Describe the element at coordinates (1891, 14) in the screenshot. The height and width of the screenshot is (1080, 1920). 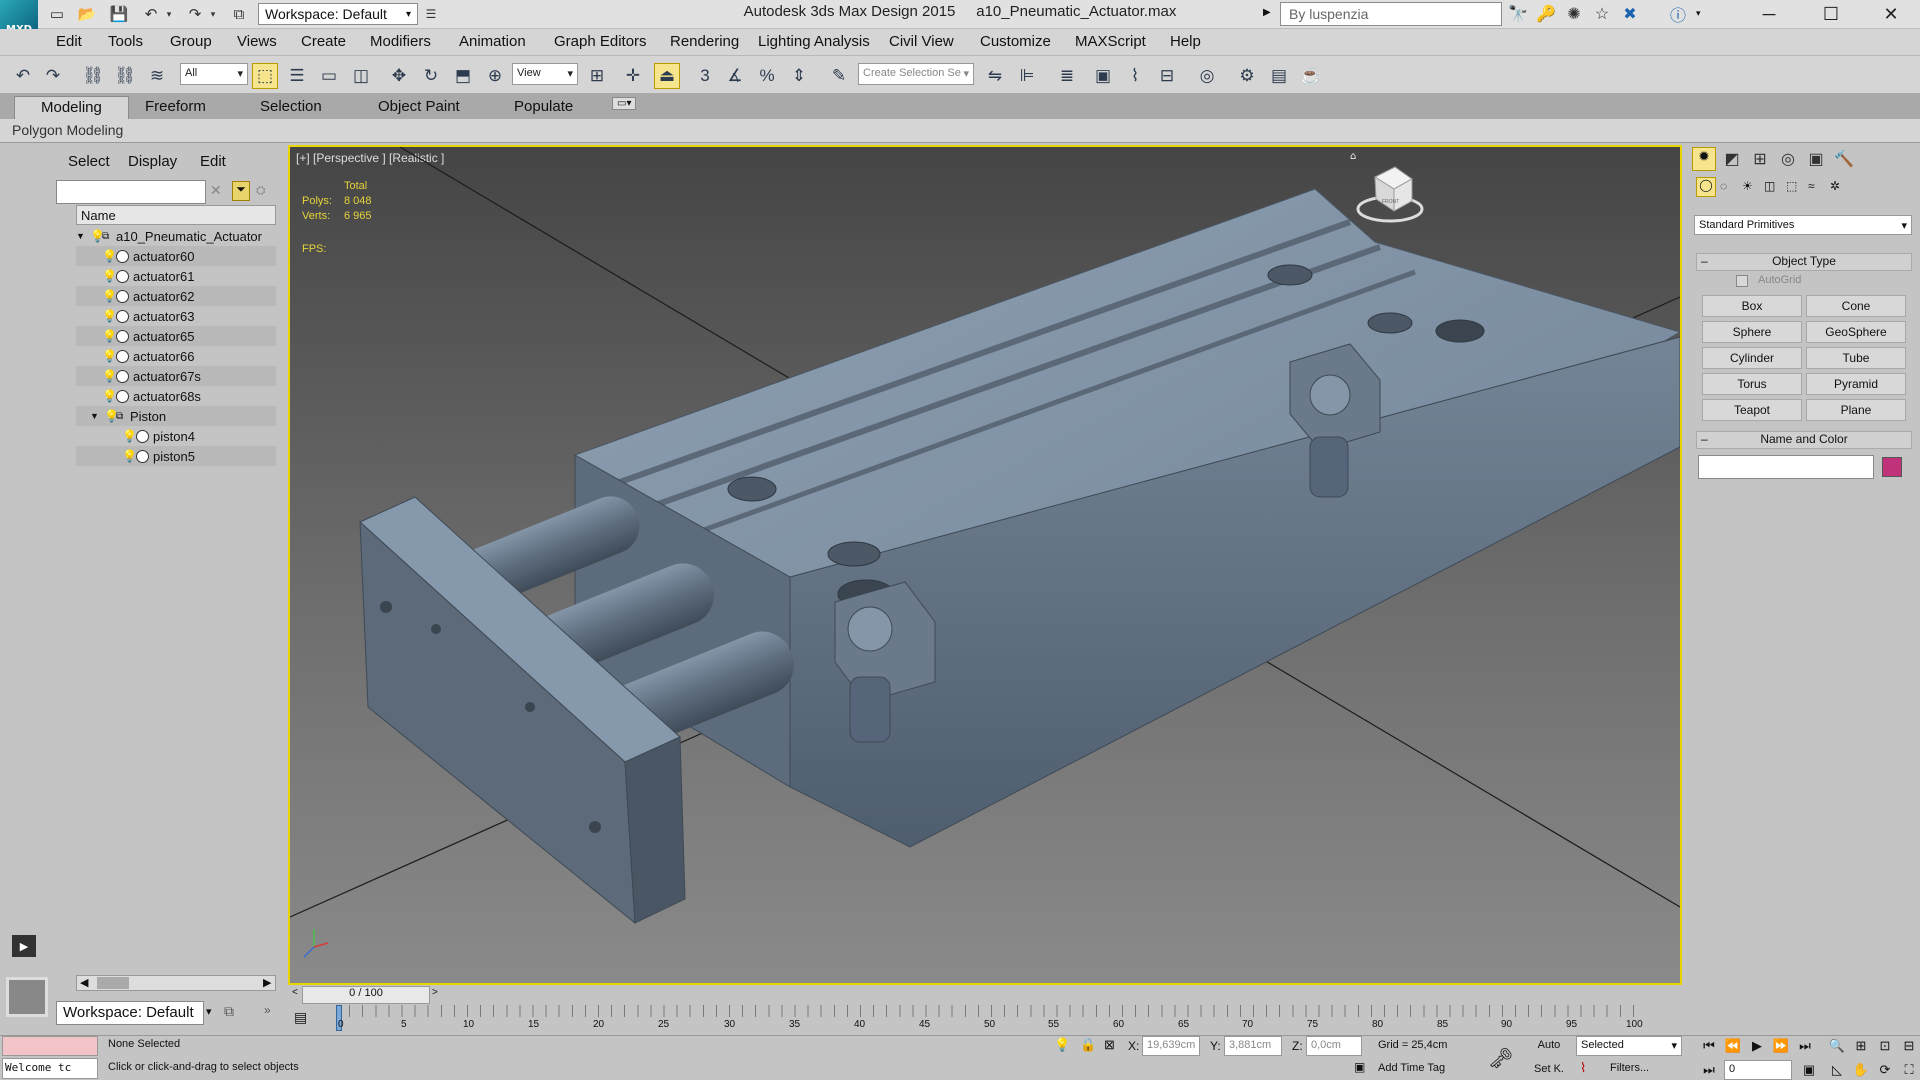
I see `close-icon: ✕` at that location.